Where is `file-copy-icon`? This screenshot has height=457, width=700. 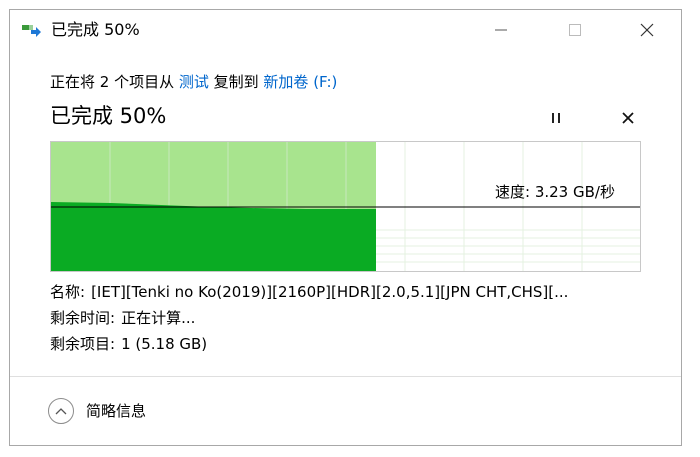 file-copy-icon is located at coordinates (32, 31).